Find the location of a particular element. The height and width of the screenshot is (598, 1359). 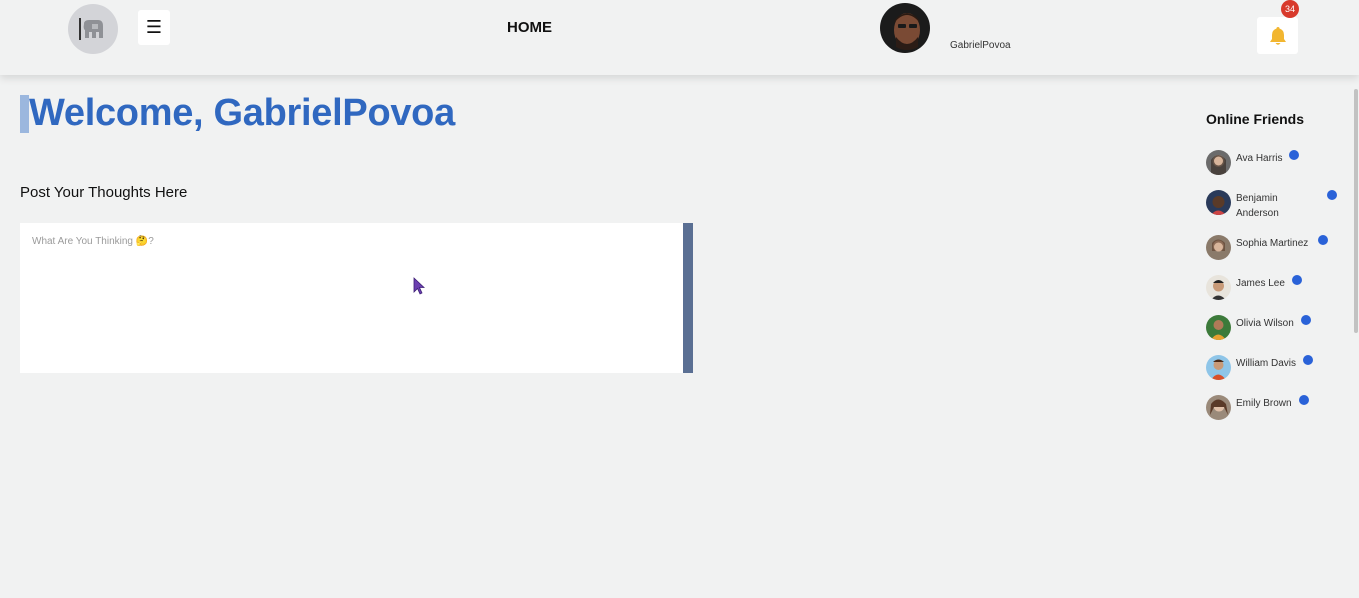

friend-item-james-lee: James Lee is located at coordinates (1245, 287).